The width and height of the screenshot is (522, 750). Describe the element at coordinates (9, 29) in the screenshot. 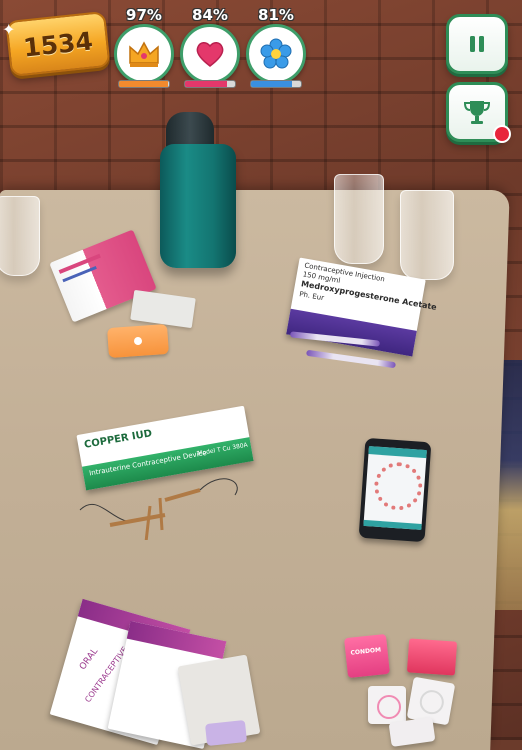

I see `sparkle-icon: ✦` at that location.